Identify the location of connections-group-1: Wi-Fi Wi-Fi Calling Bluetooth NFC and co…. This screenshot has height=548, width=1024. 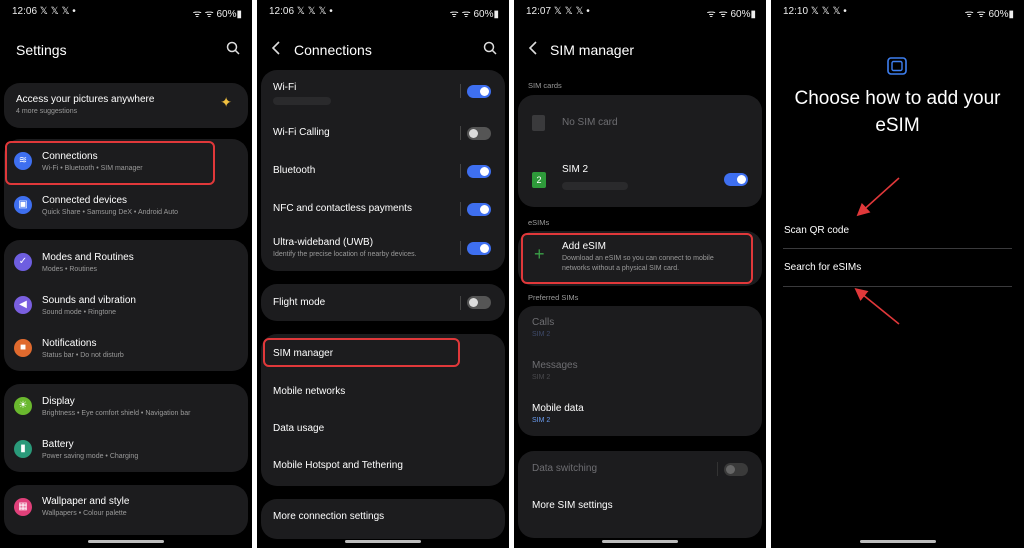
(383, 170).